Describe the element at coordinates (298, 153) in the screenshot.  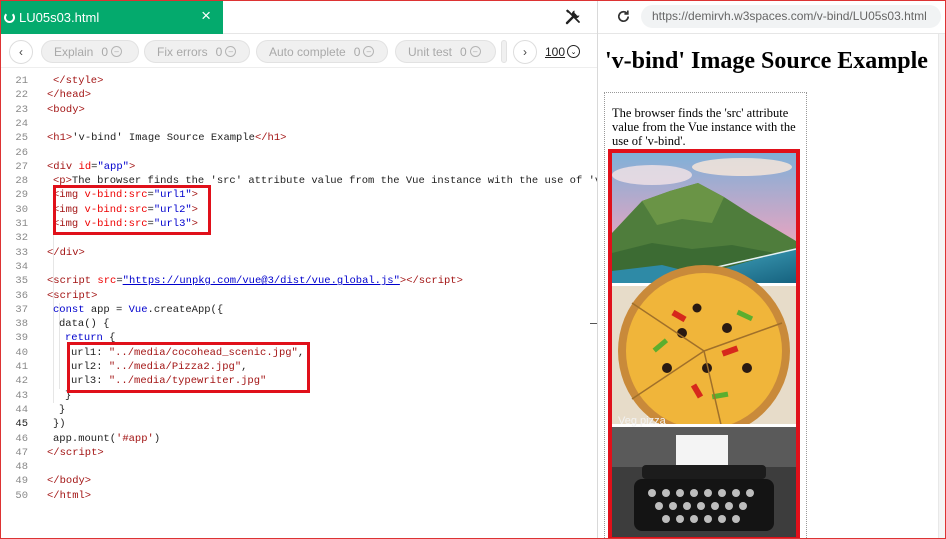
I see `code-line: 26` at that location.